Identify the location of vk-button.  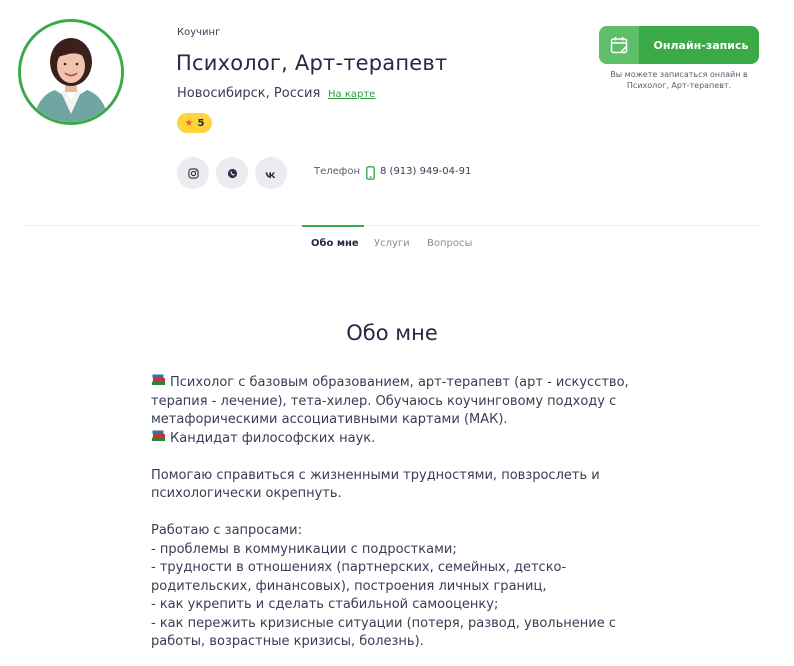
(271, 173).